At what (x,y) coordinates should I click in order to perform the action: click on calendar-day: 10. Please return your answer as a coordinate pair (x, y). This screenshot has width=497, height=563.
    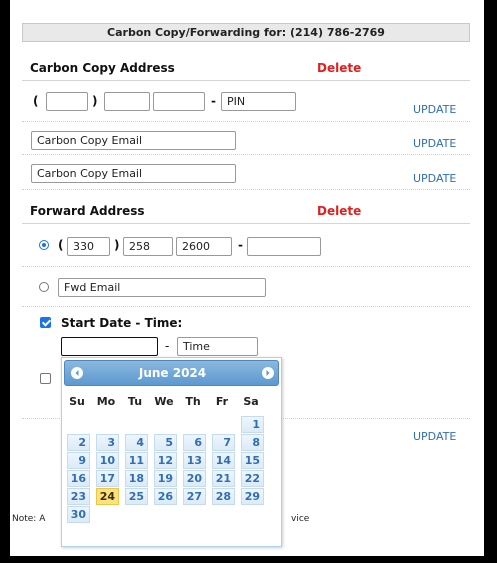
    Looking at the image, I should click on (107, 460).